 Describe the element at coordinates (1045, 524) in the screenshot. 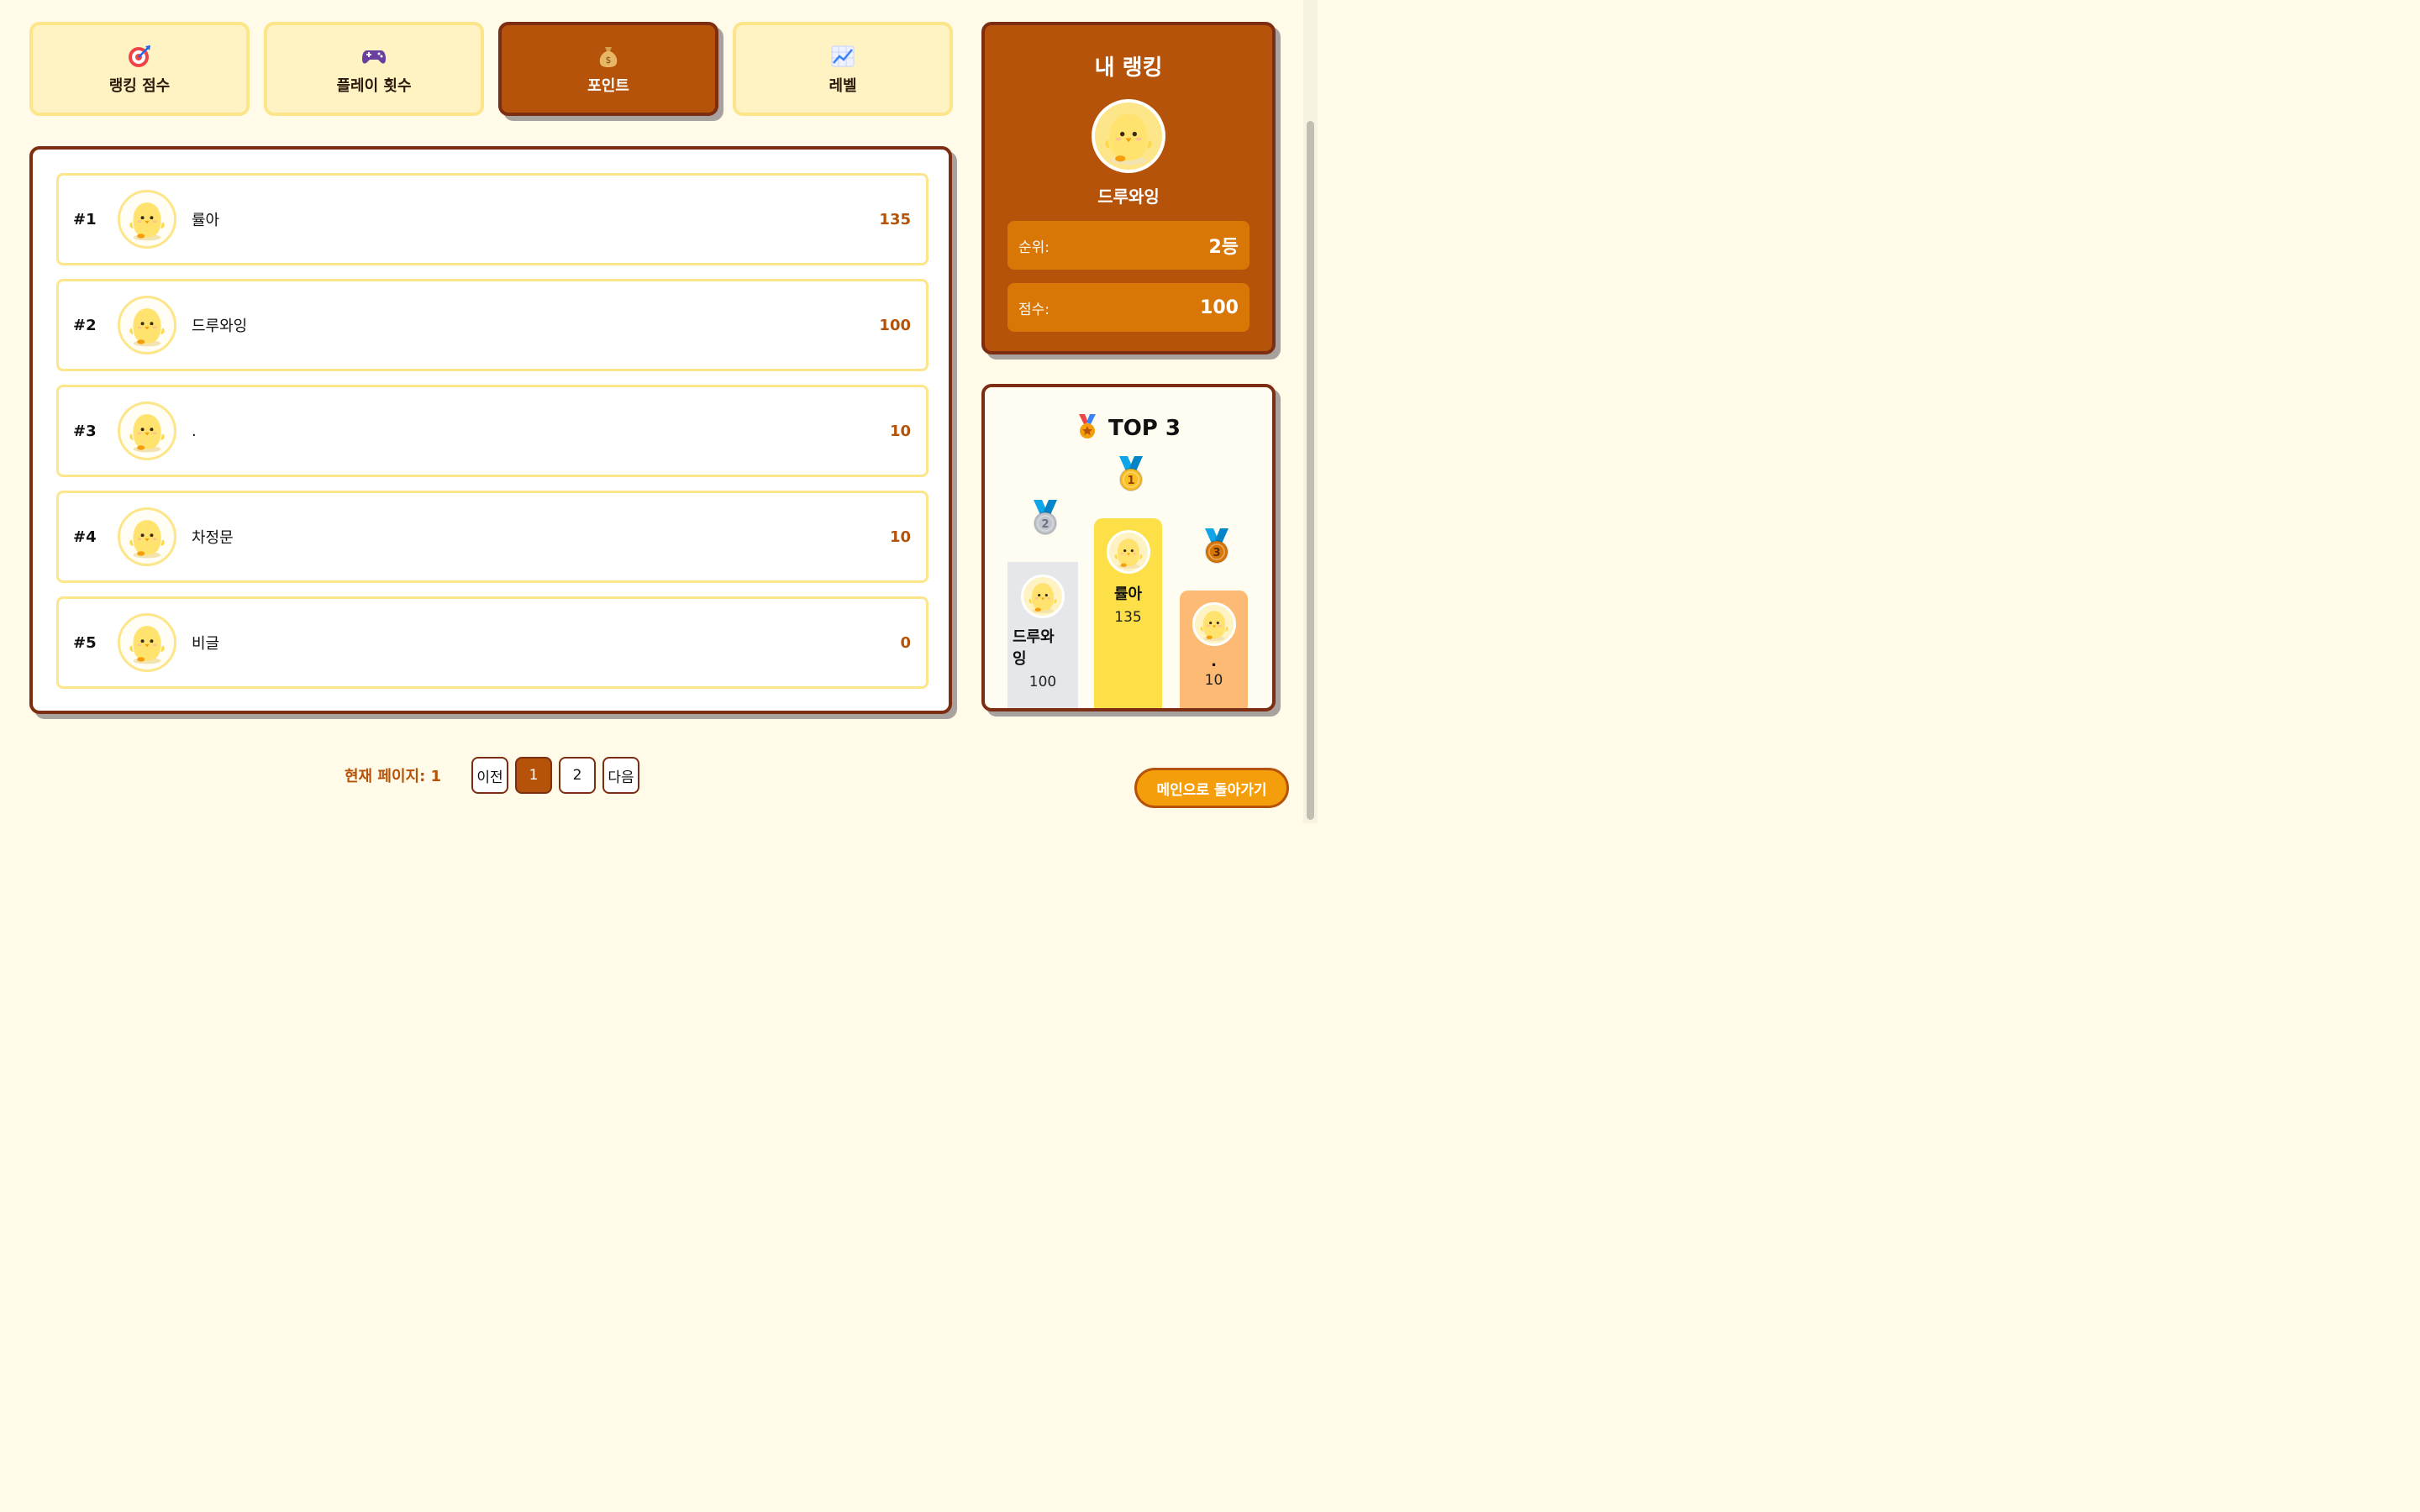

I see `medal-number: 2` at that location.